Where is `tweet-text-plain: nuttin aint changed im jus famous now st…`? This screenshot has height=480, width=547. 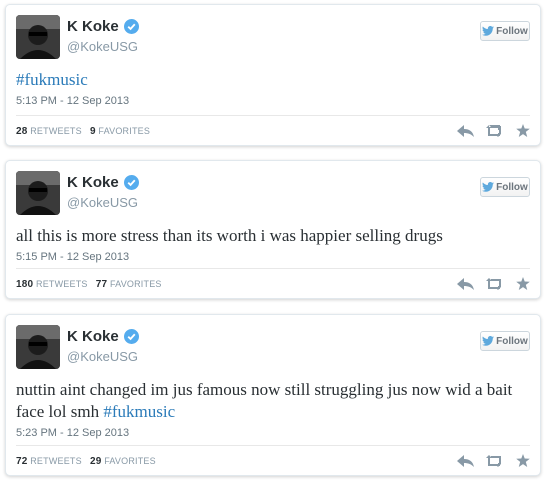
tweet-text-plain: nuttin aint changed im jus famous now st… is located at coordinates (264, 400).